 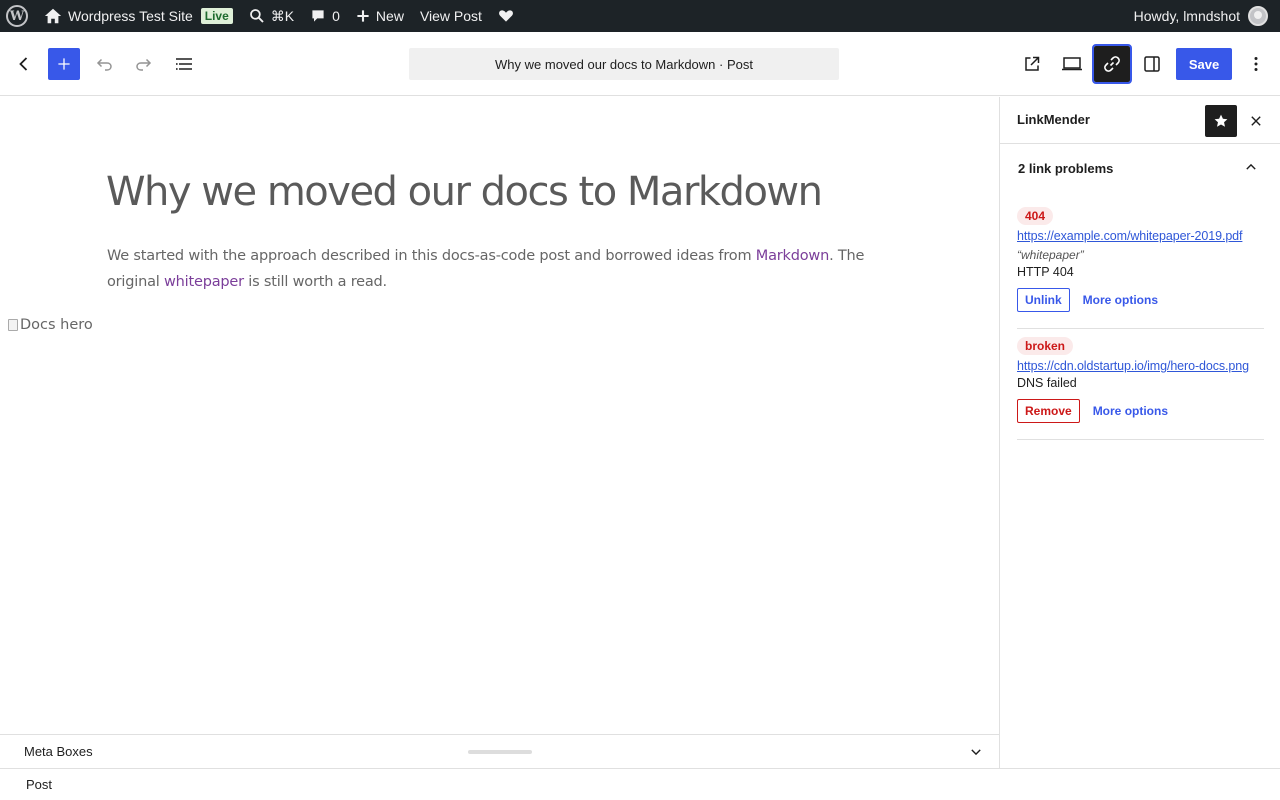 What do you see at coordinates (1204, 64) in the screenshot?
I see `save-button: Save` at bounding box center [1204, 64].